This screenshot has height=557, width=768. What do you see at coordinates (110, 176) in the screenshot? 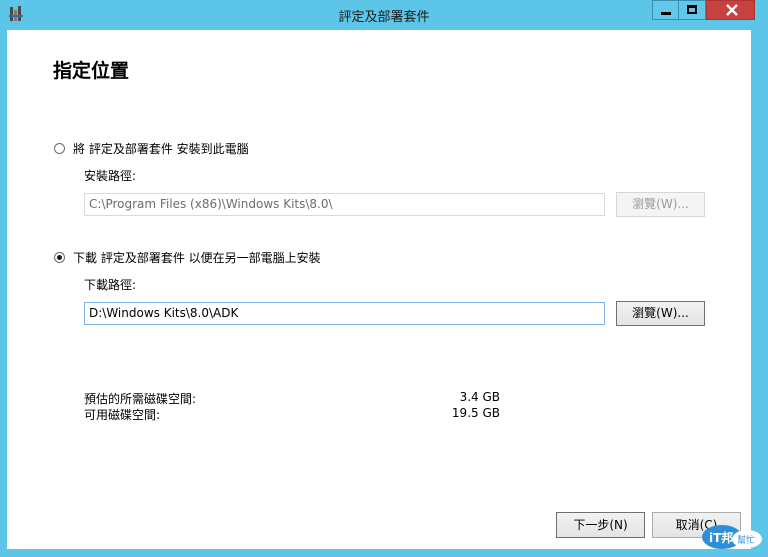
I see `install-path-label: 安裝路徑:` at bounding box center [110, 176].